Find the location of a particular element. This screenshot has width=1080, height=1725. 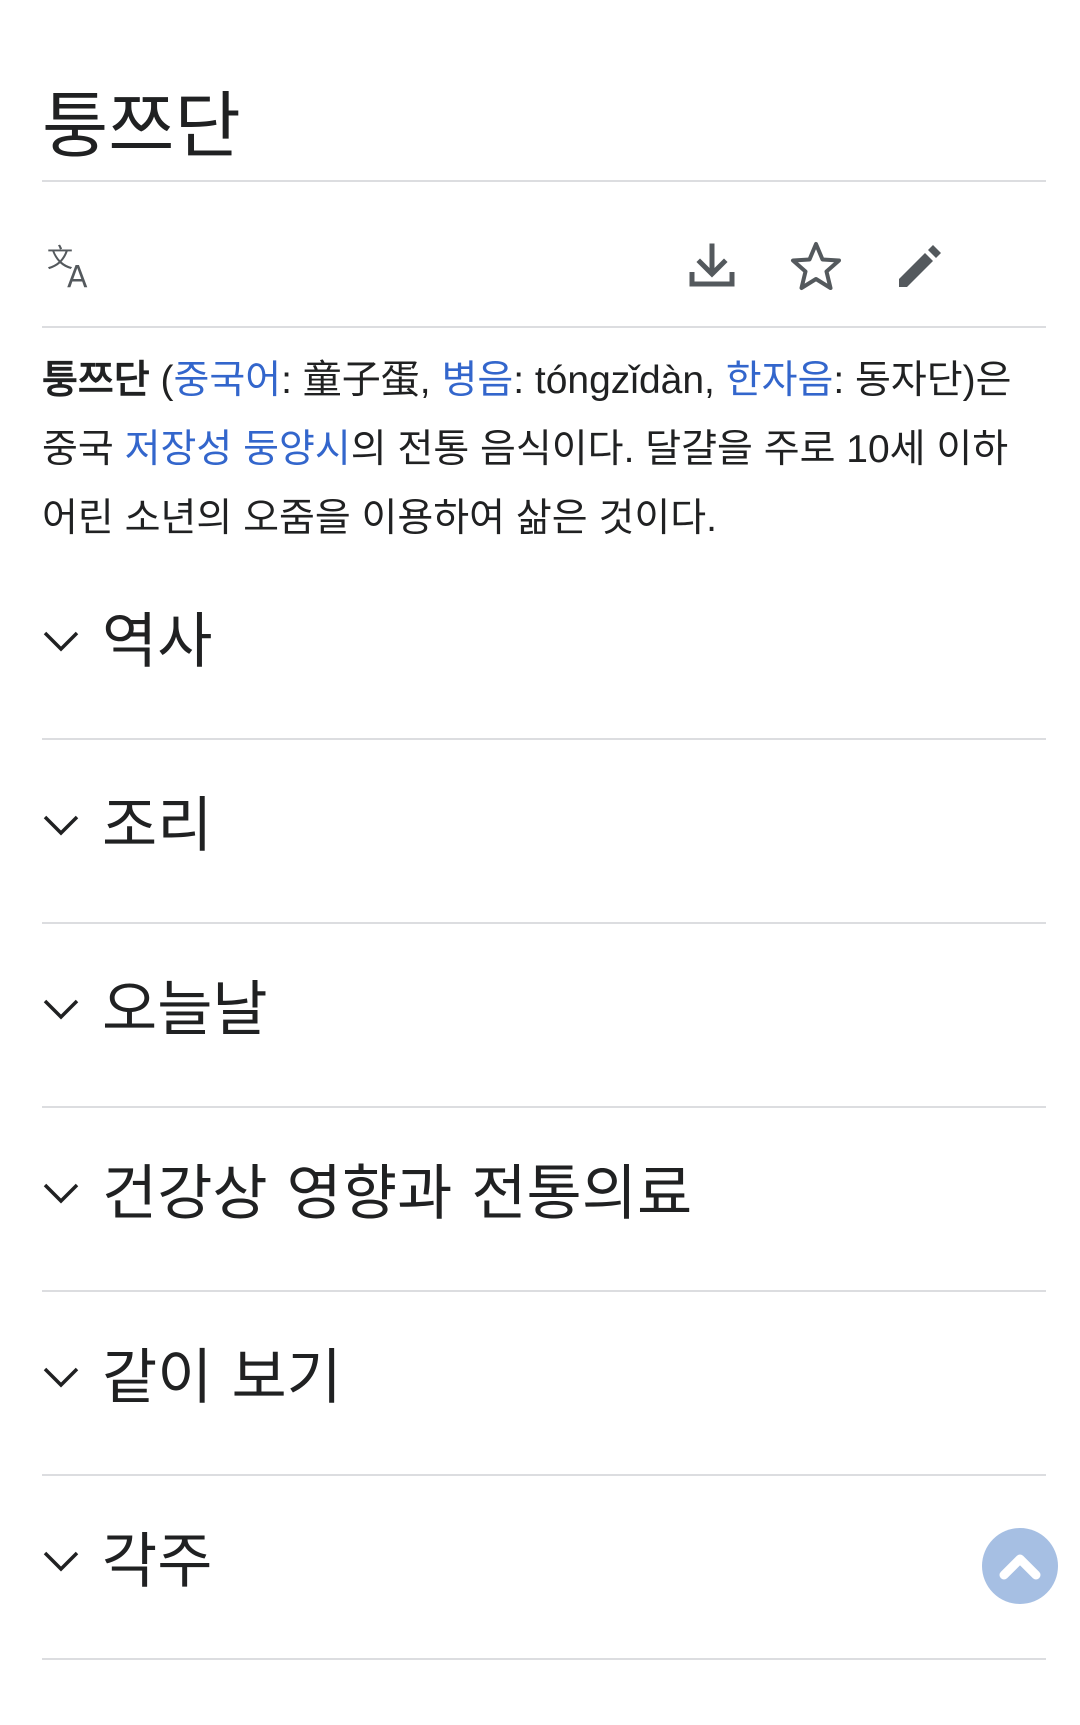

section-history: 역사 is located at coordinates (544, 648).